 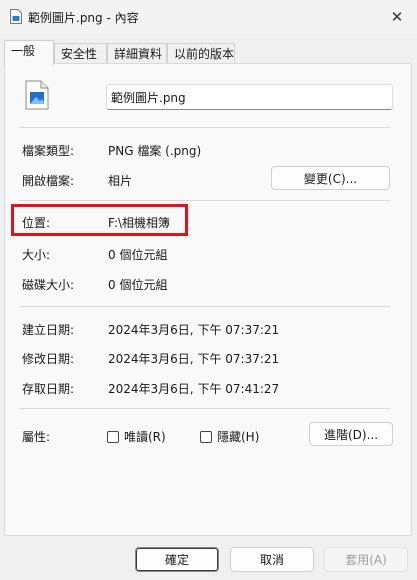 I want to click on hidden-checkbox: 隱藏(H), so click(x=229, y=436).